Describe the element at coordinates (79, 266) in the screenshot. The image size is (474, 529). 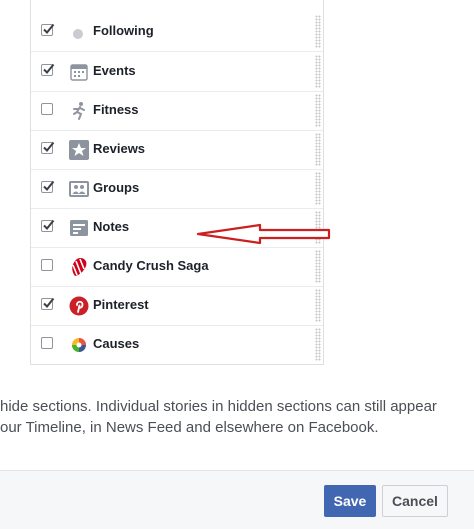
I see `candy-crush-icon` at that location.